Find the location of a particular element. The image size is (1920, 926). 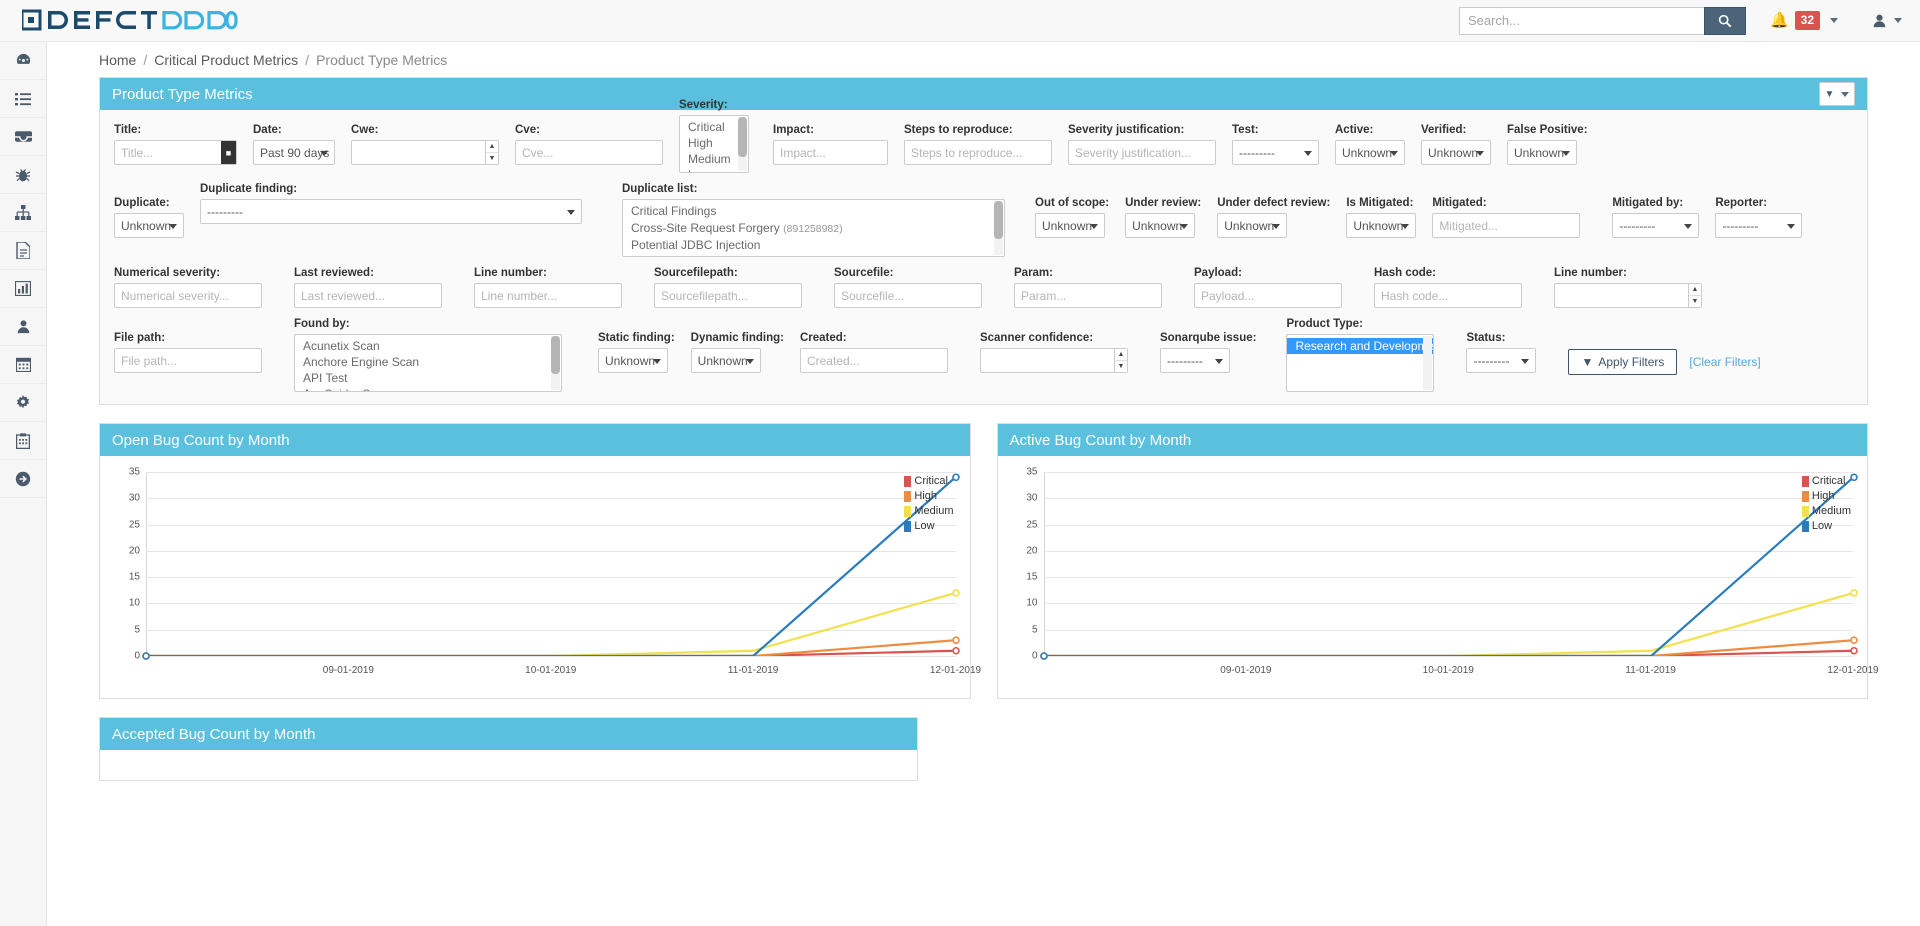

filter-created: Created: is located at coordinates (873, 352).